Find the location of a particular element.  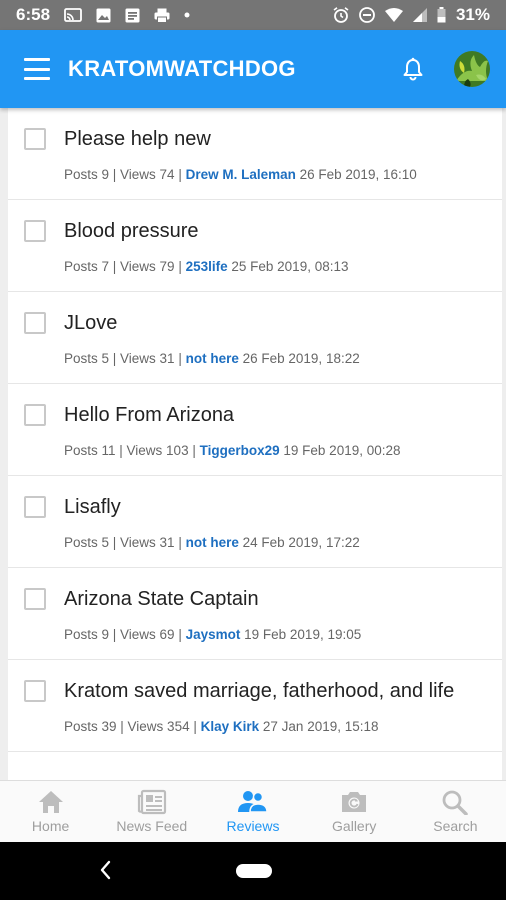

search-icon is located at coordinates (456, 802).